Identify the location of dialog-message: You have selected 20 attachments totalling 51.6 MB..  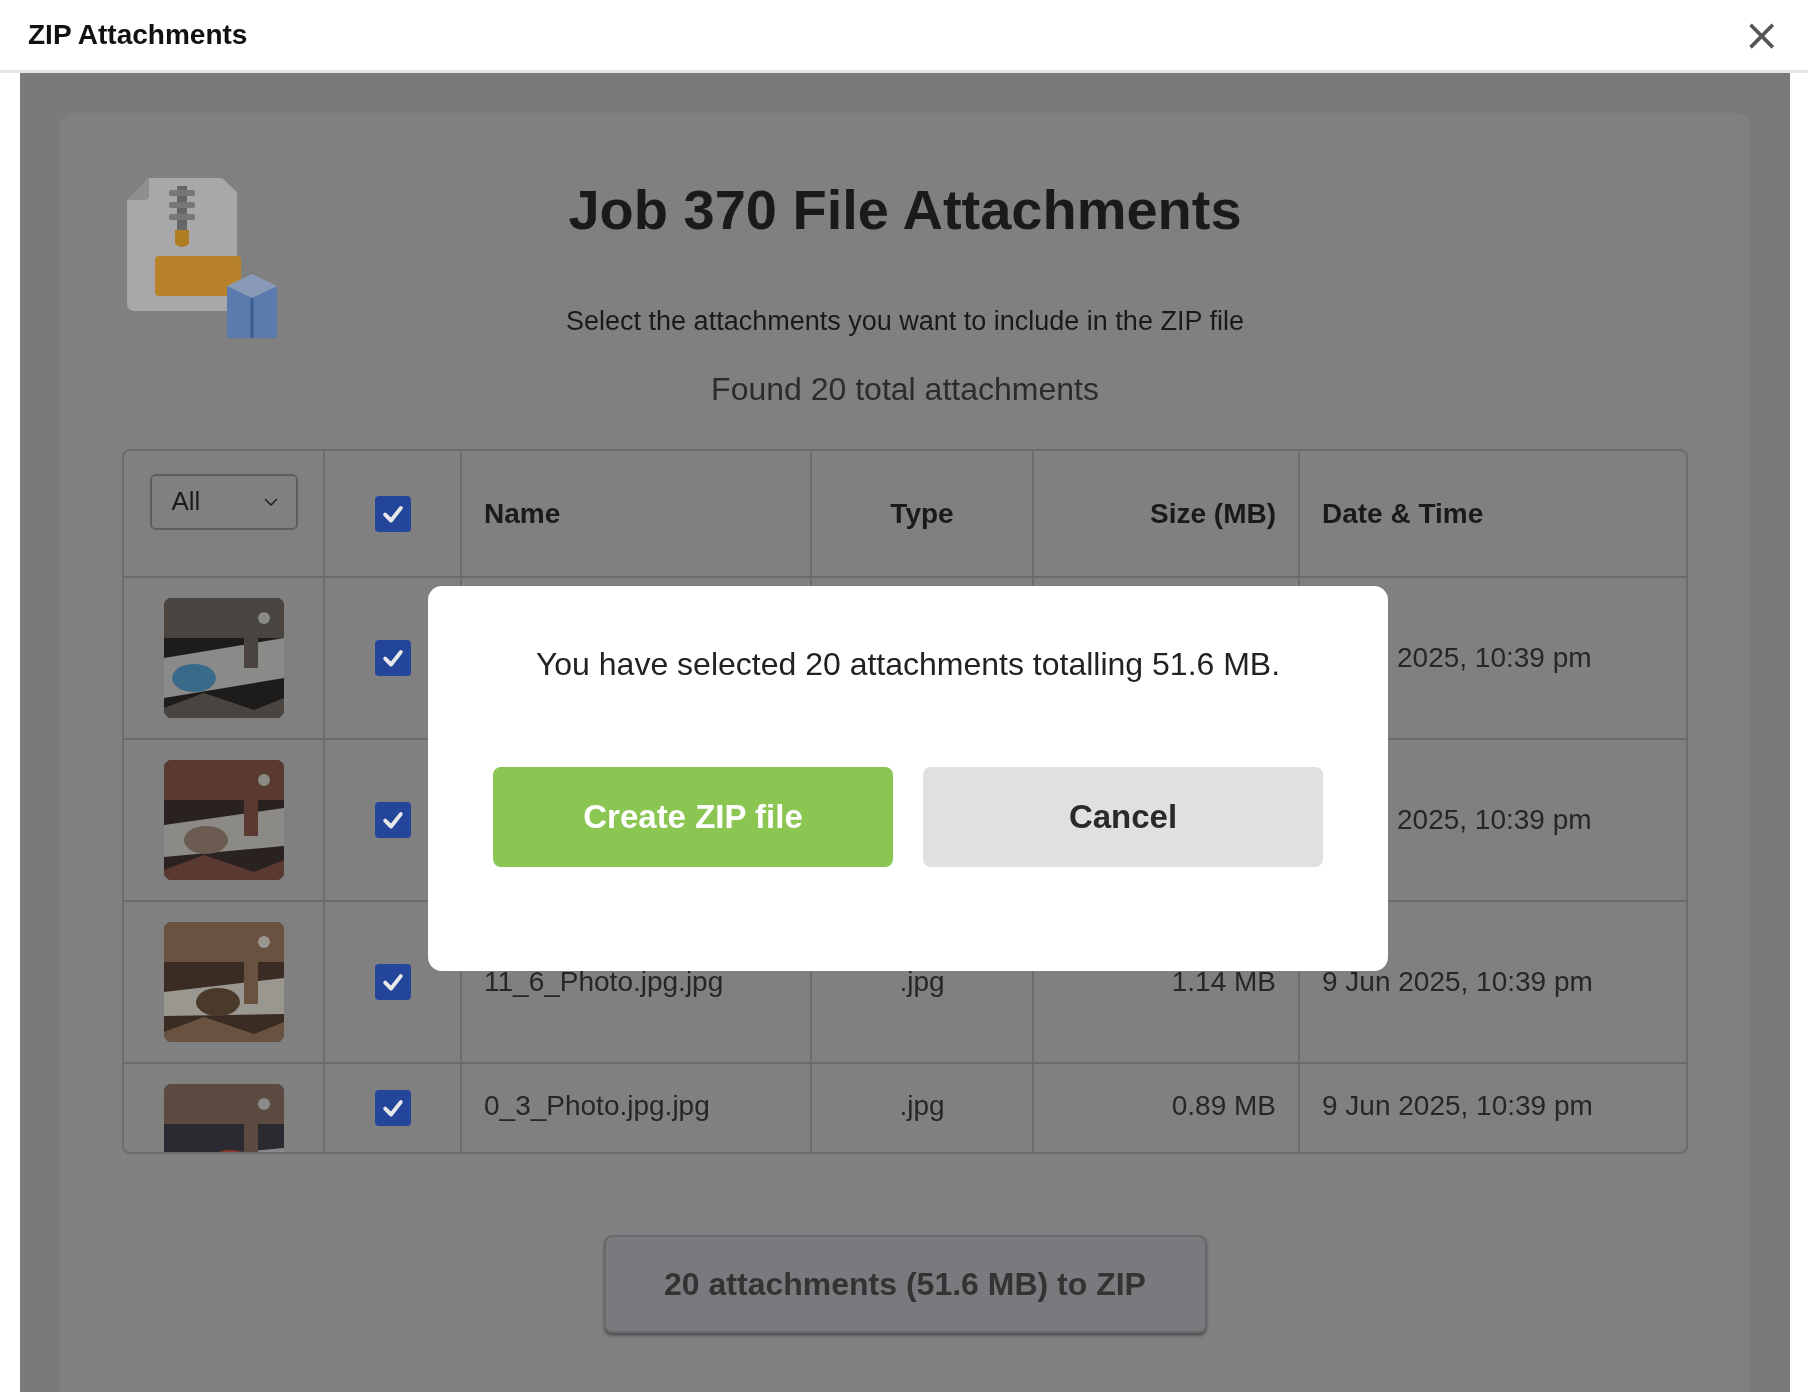
(908, 664).